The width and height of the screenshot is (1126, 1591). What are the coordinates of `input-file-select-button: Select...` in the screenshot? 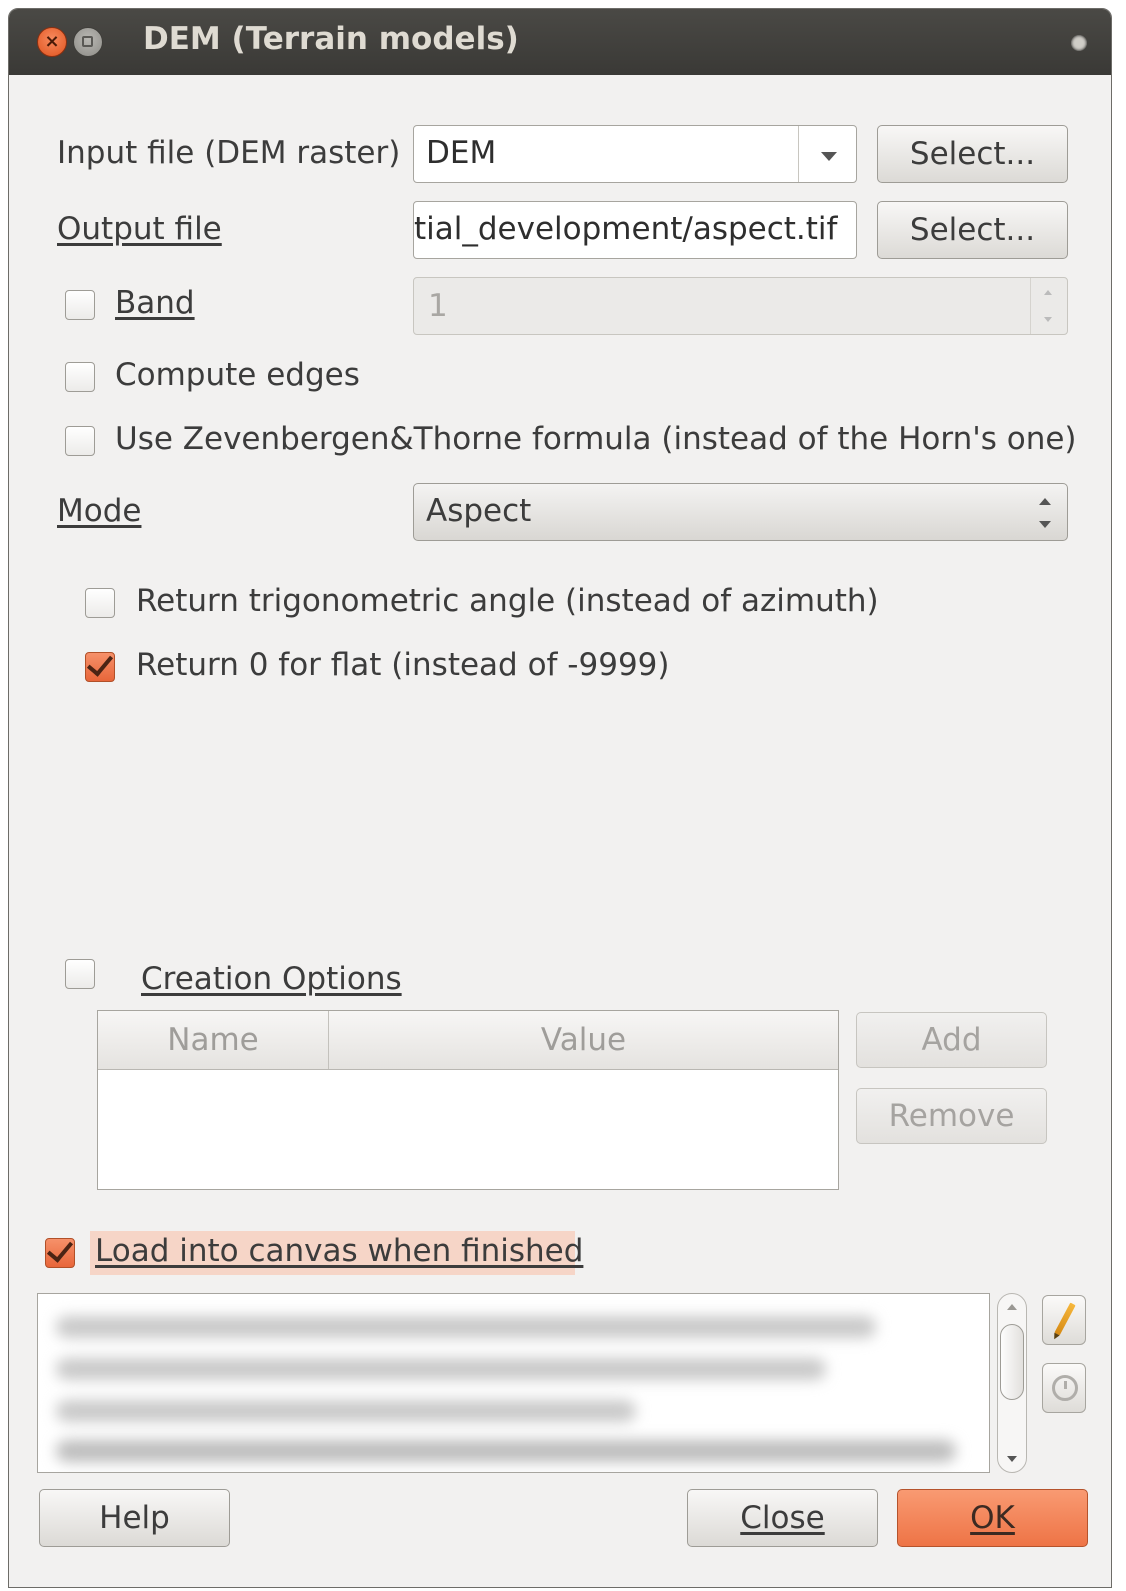 It's located at (972, 154).